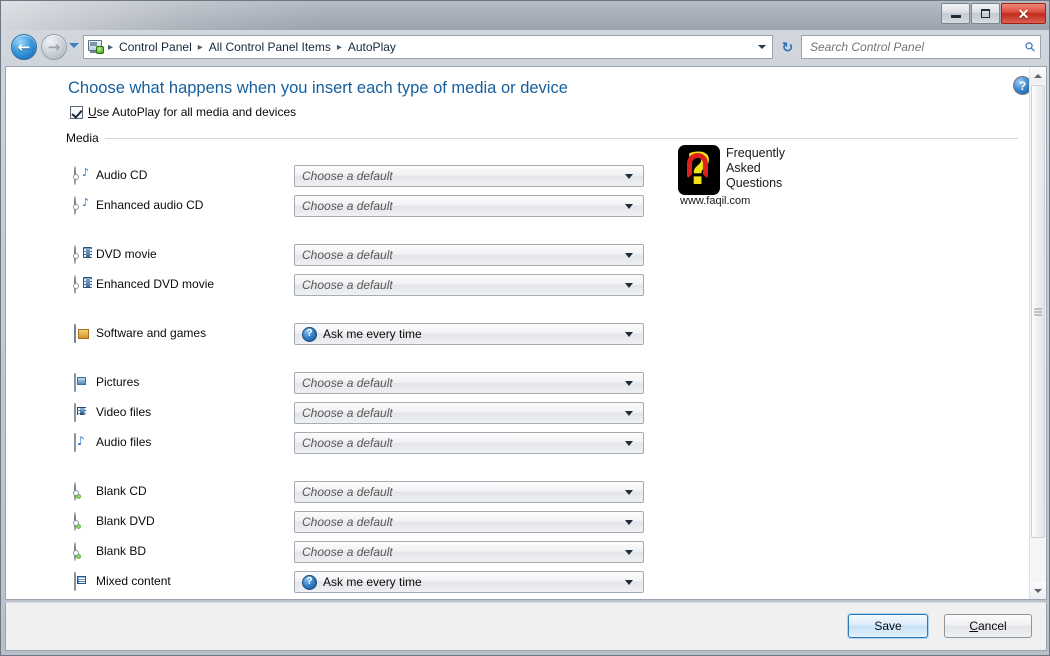  What do you see at coordinates (762, 47) in the screenshot?
I see `breadcrumb-dropdown-icon` at bounding box center [762, 47].